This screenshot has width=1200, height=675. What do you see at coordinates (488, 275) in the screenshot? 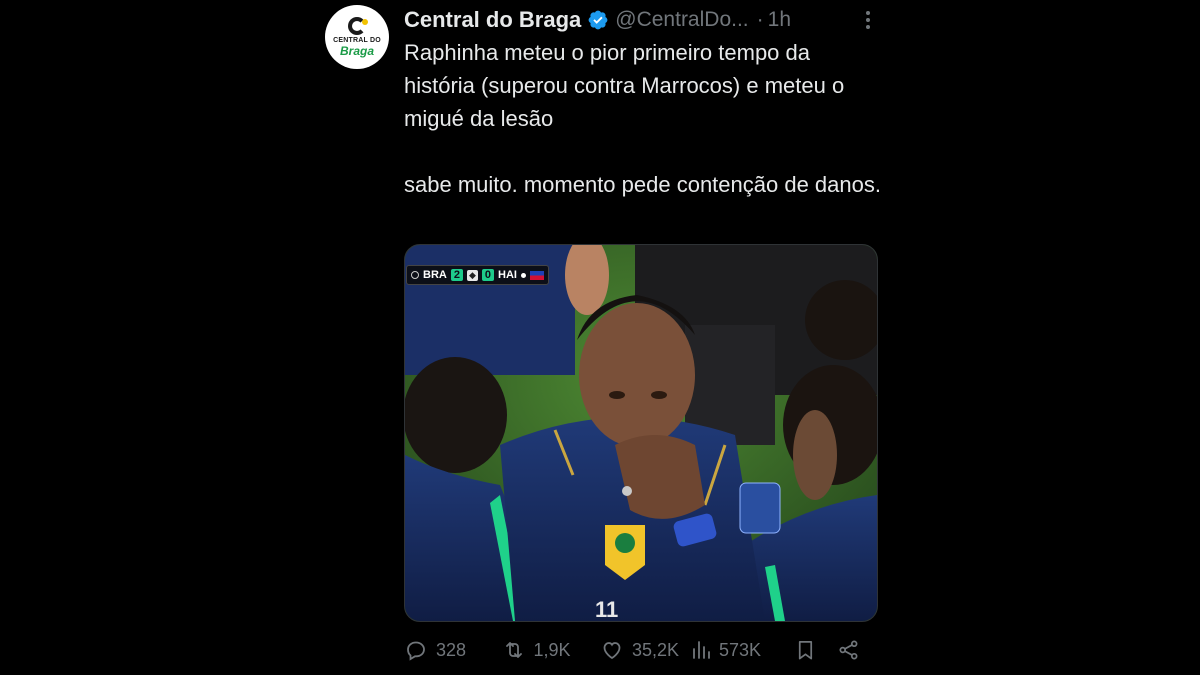
I see `scorebug-away-score: 0` at bounding box center [488, 275].